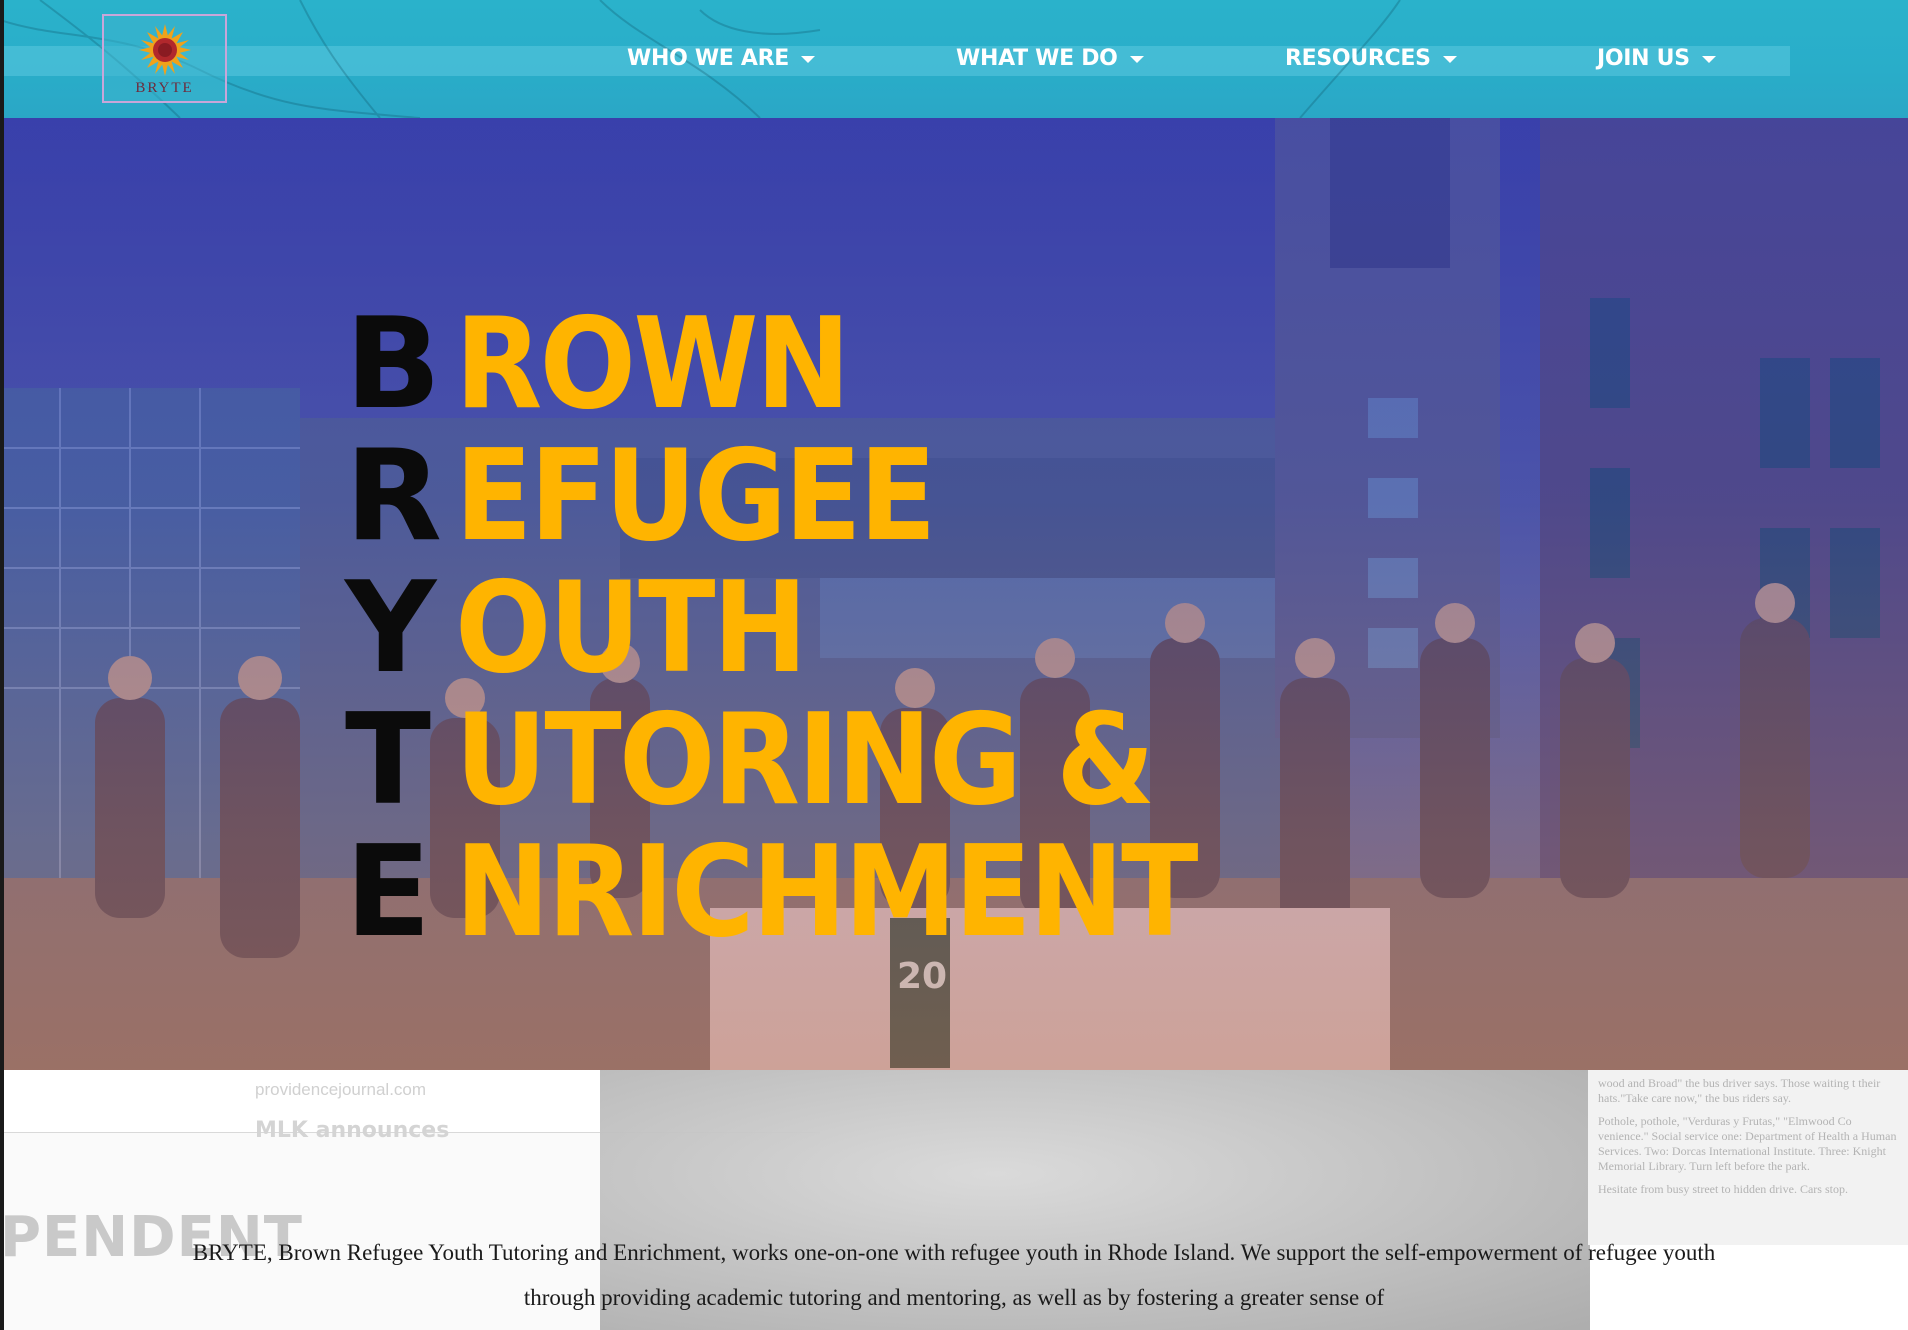 The image size is (1908, 1330). Describe the element at coordinates (164, 88) in the screenshot. I see `logo-text: BRYTE` at that location.